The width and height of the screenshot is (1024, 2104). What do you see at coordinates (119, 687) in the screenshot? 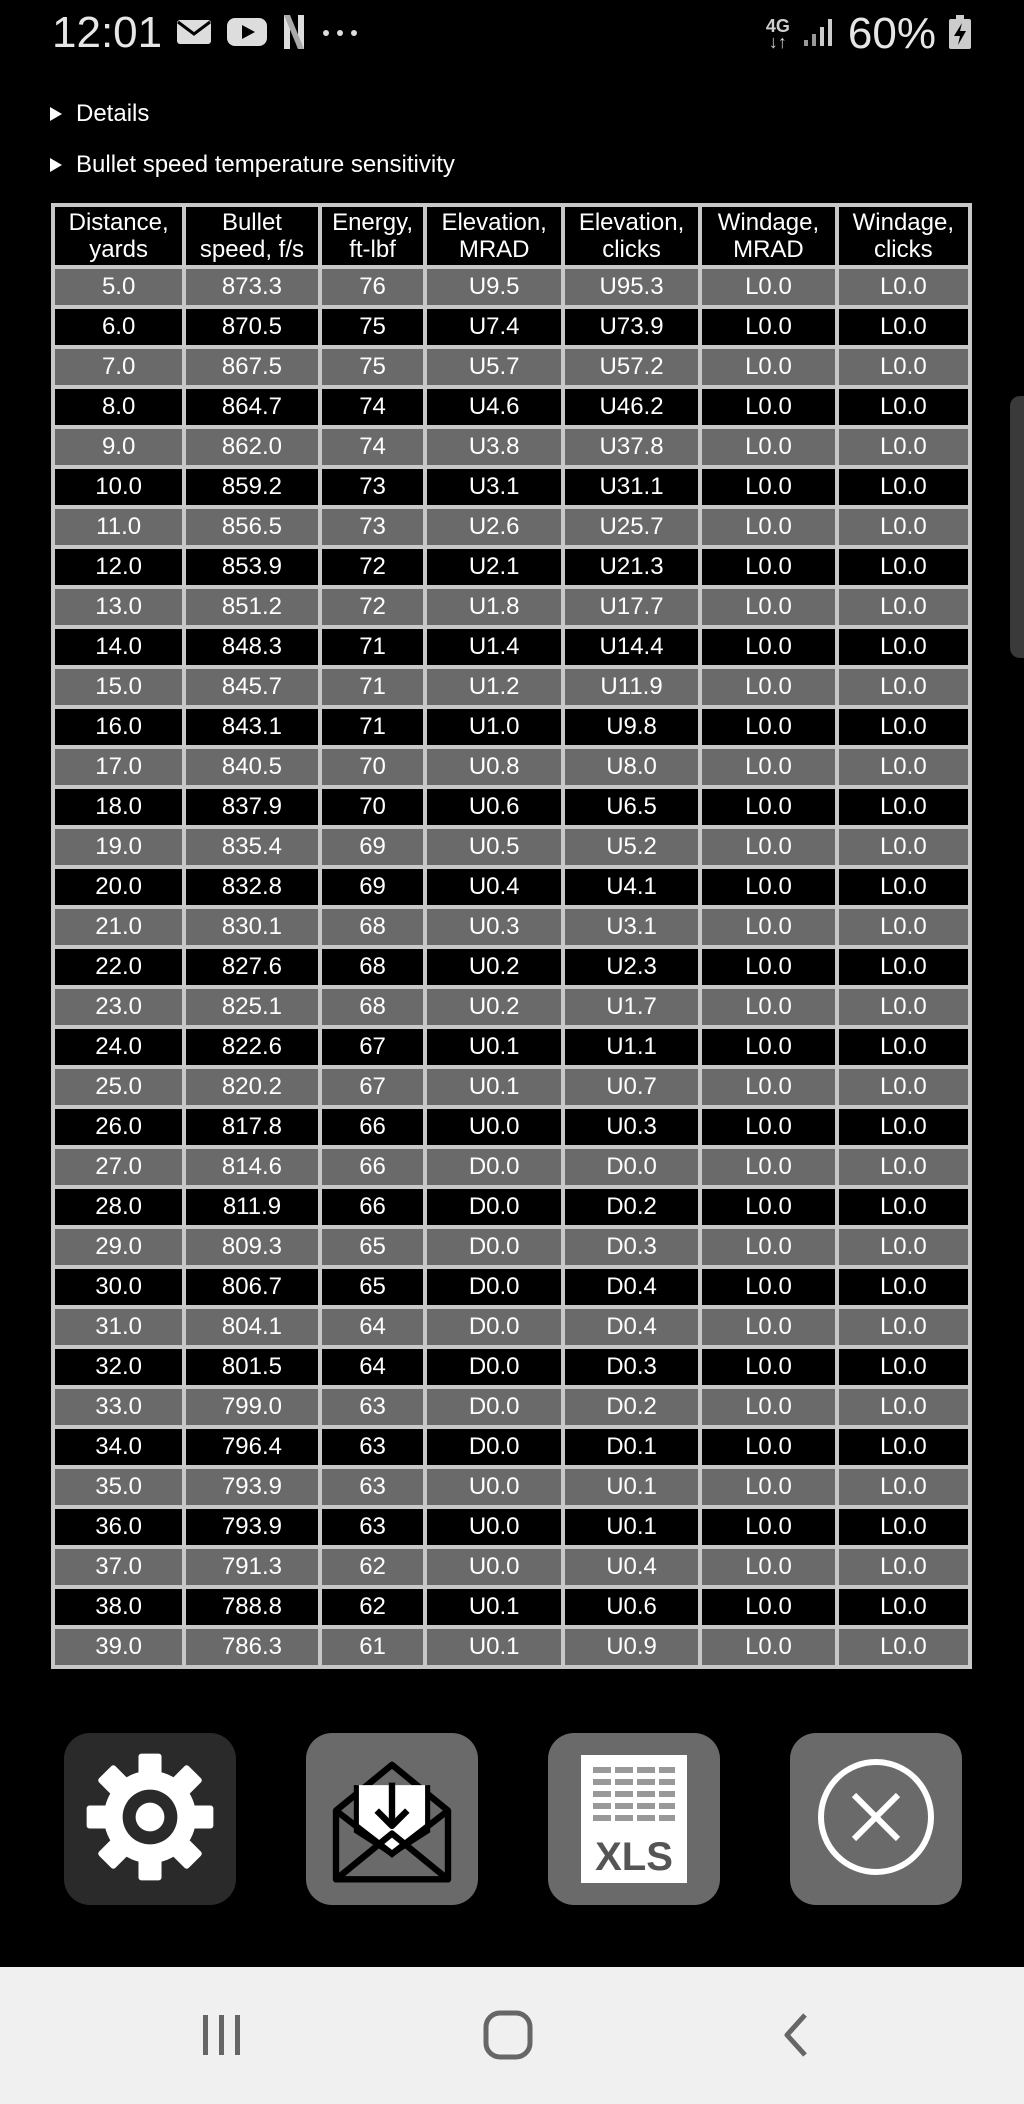
I see `table-cell: 15.0` at bounding box center [119, 687].